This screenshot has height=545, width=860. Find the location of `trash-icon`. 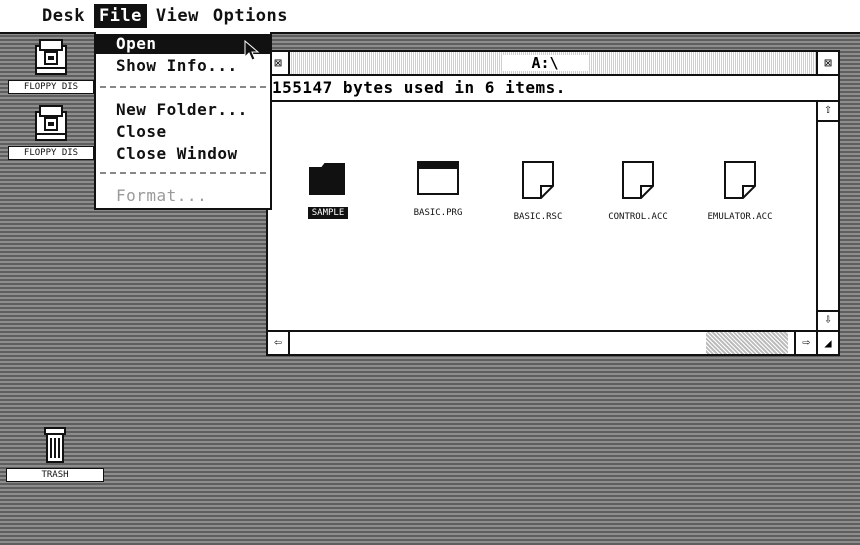

trash-icon is located at coordinates (55, 445).